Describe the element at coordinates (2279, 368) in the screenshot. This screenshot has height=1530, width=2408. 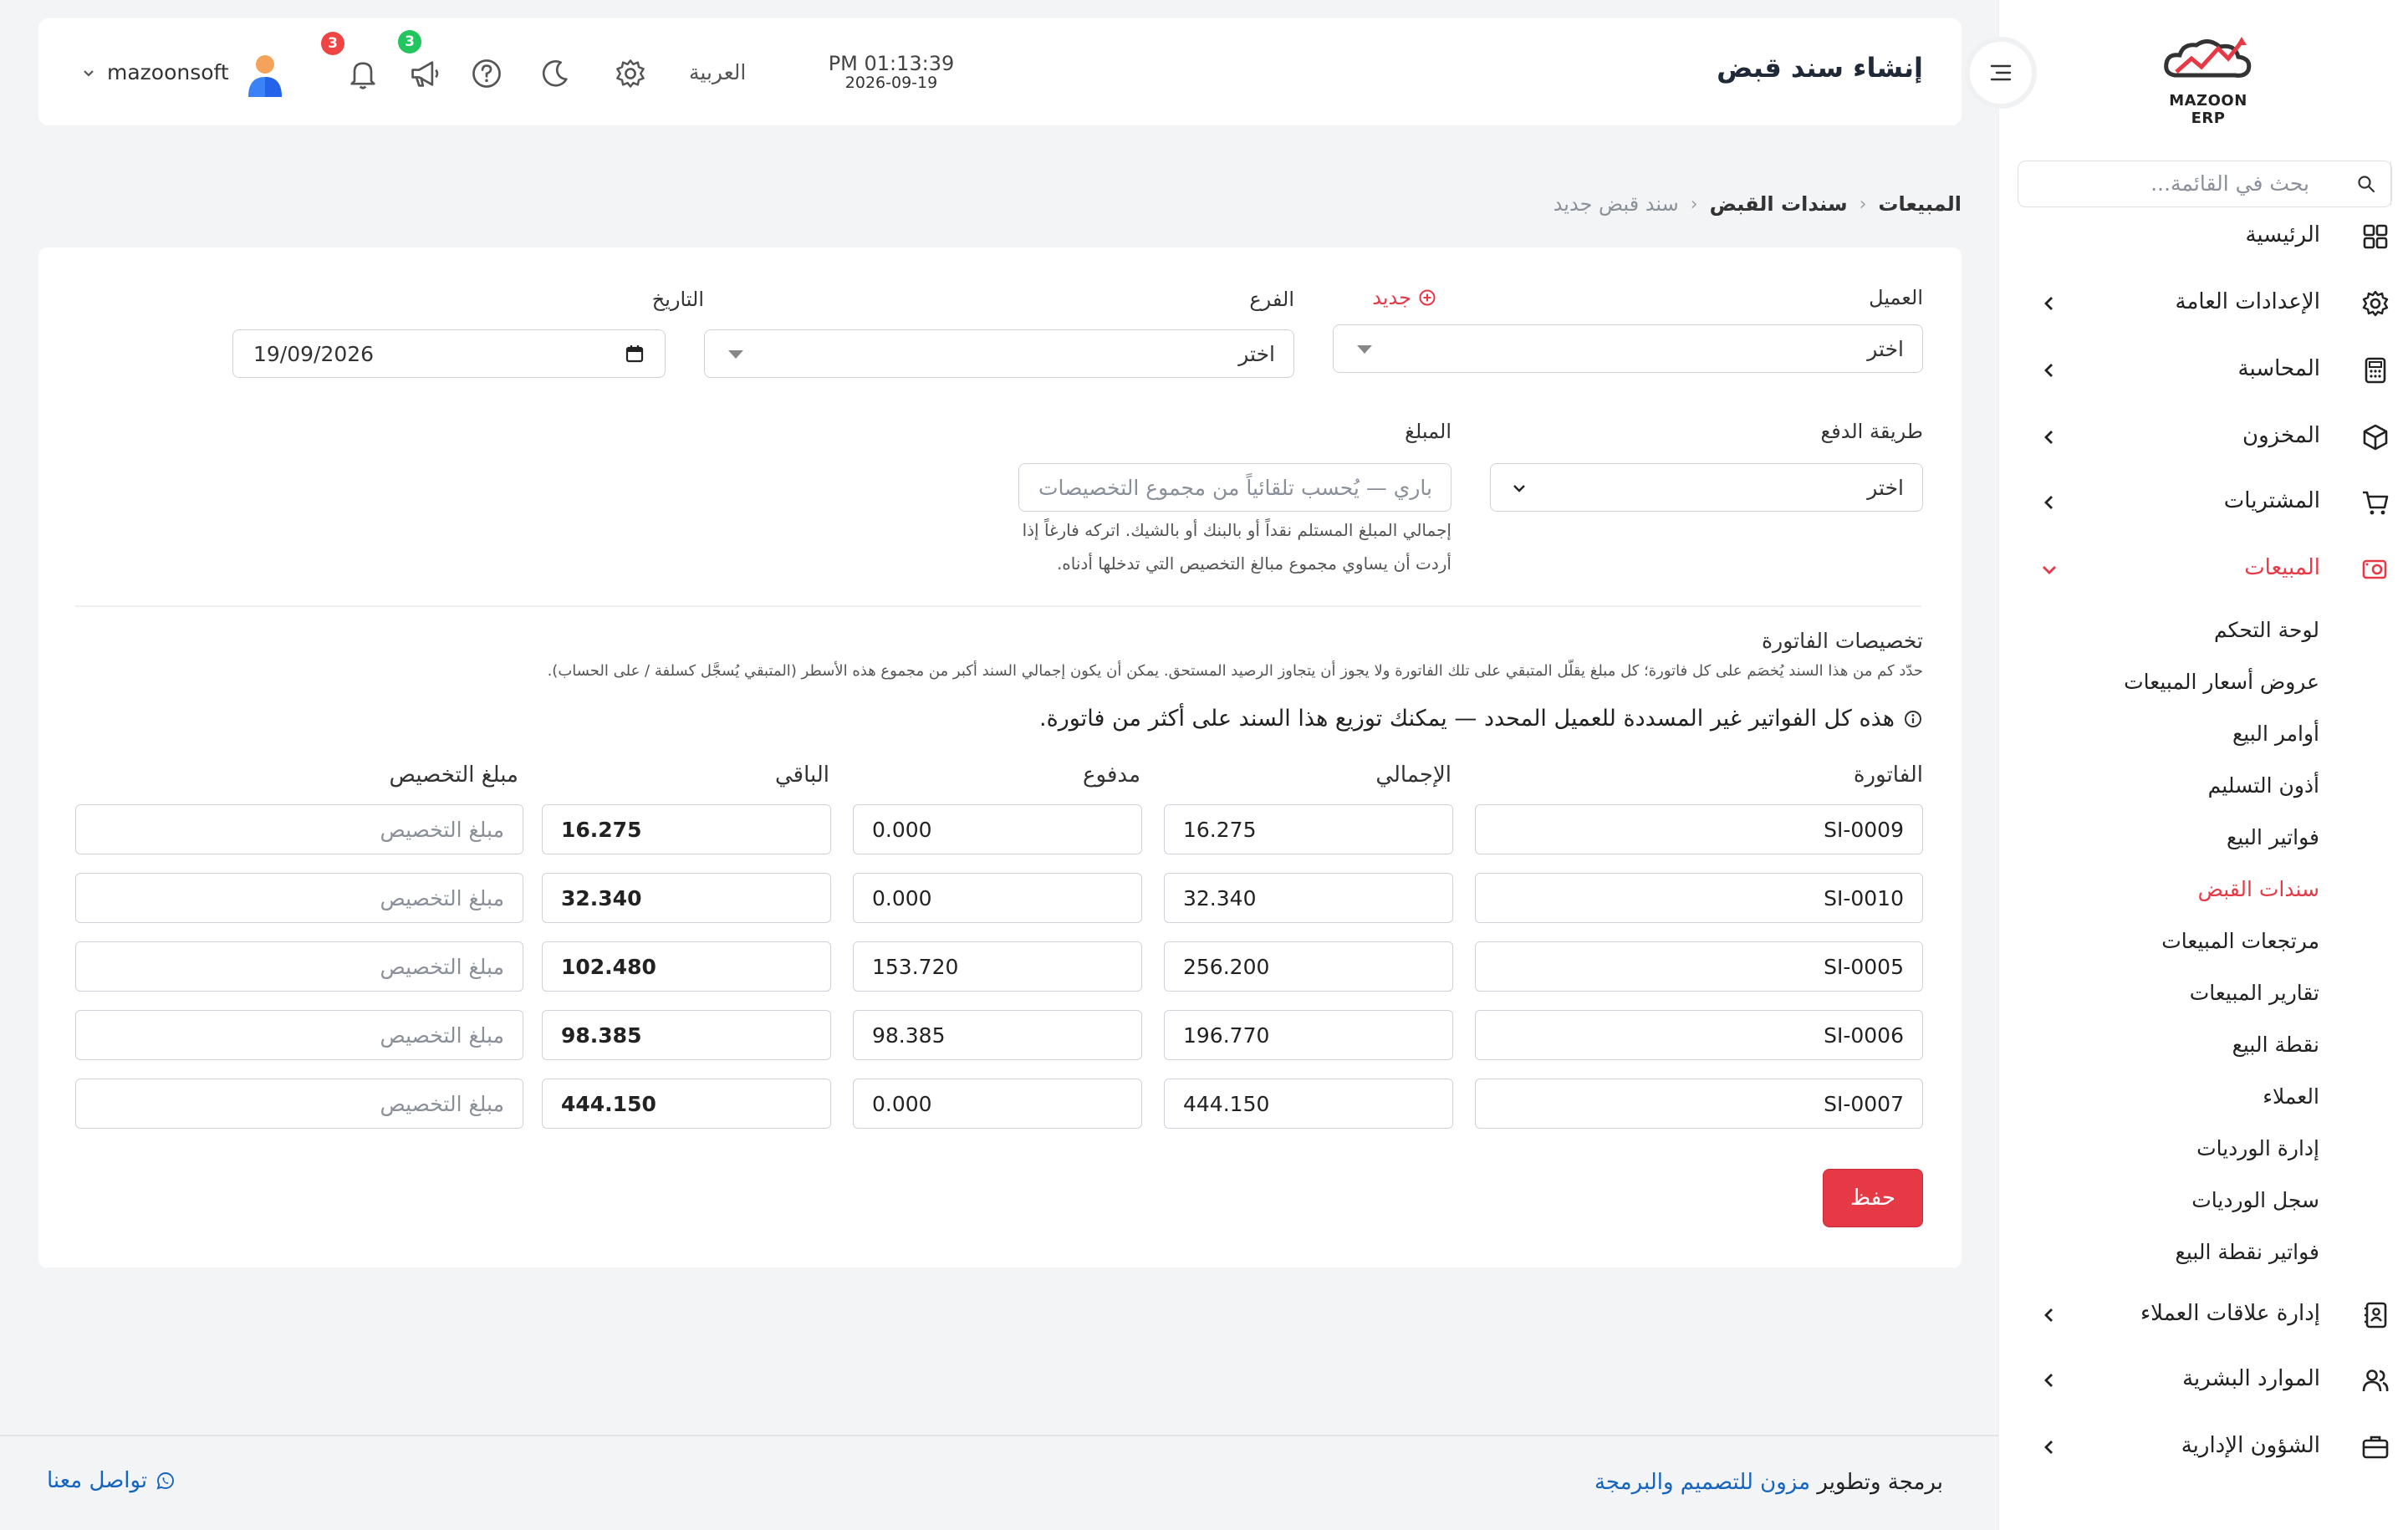
I see `sidebar-item-label: المحاسبة` at that location.